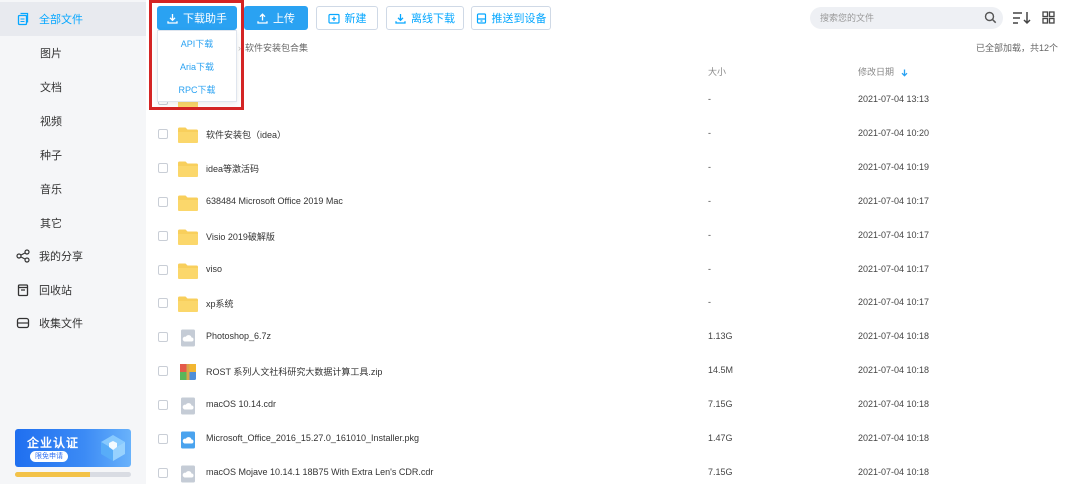 Image resolution: width=1080 pixels, height=484 pixels. I want to click on download-helper-menu: API下载 Aria下载 RPC下载, so click(197, 66).